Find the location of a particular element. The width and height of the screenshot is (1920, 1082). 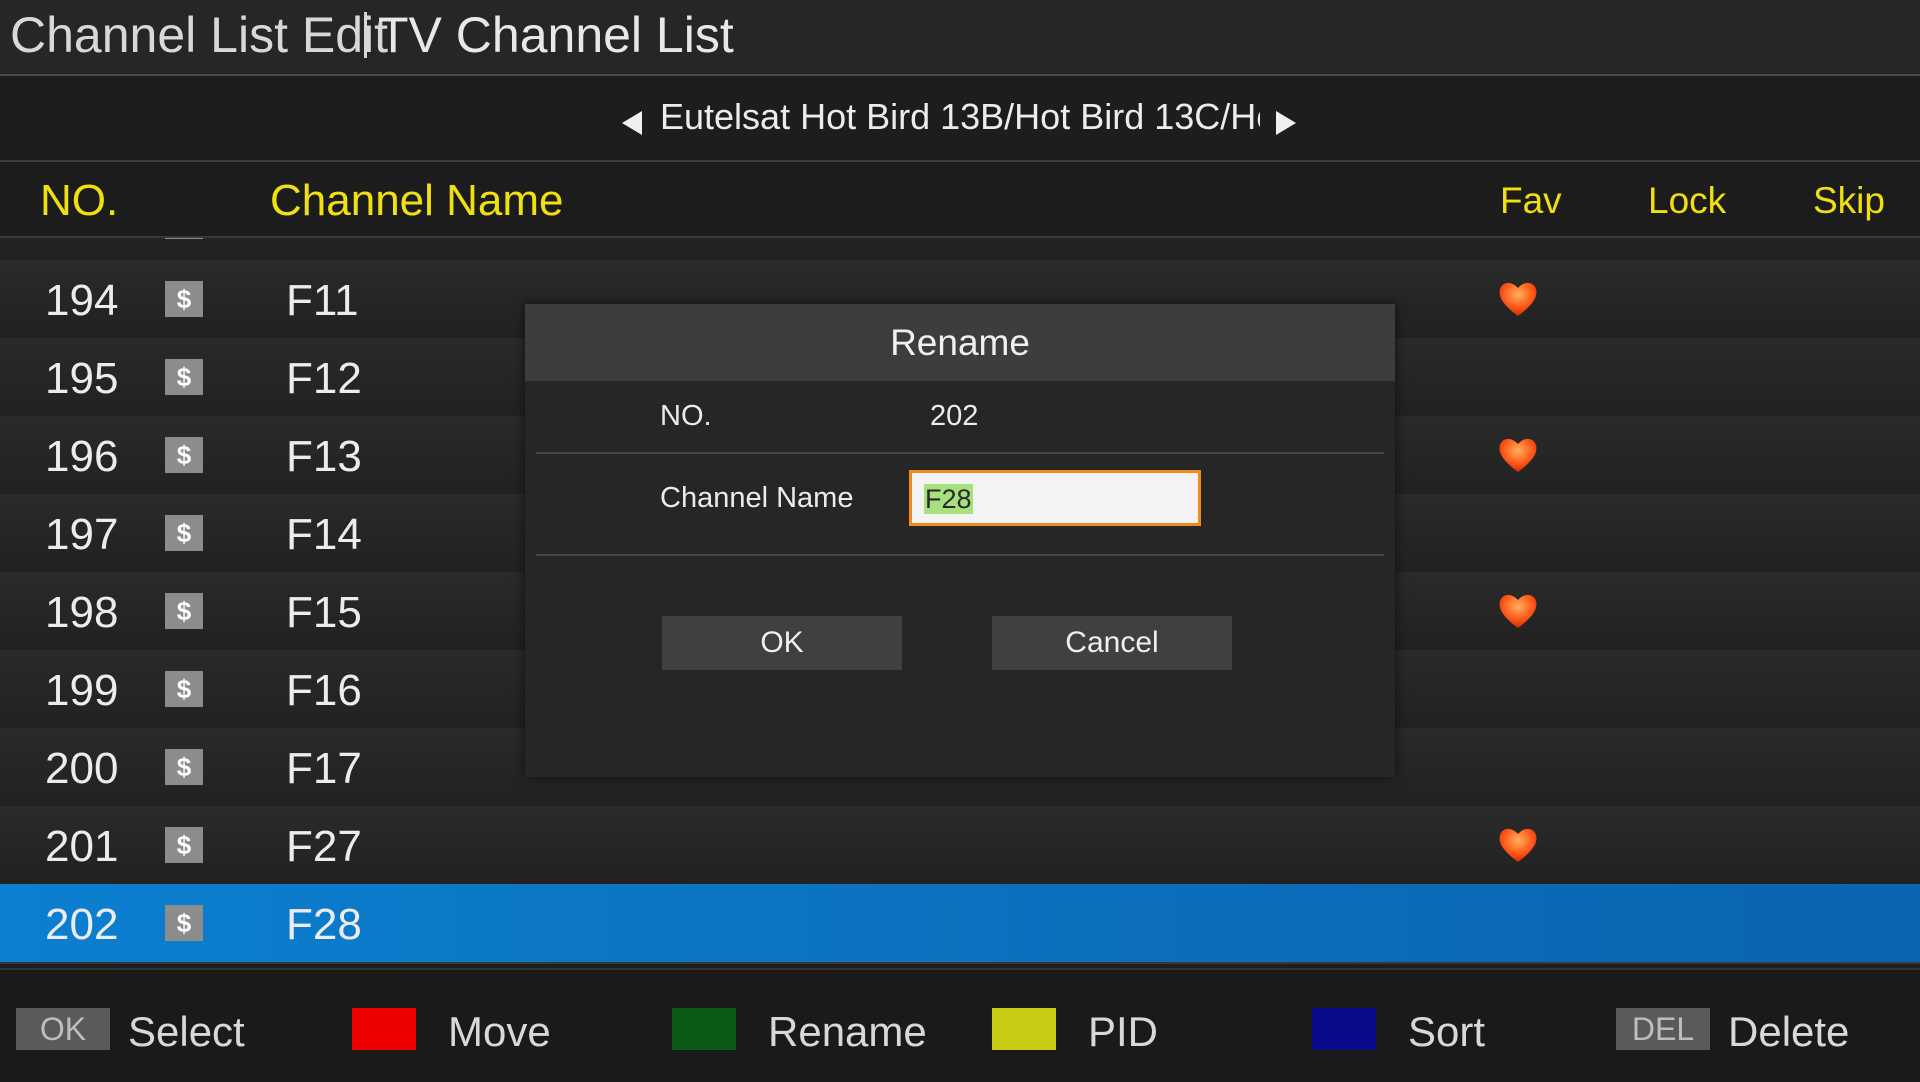

rename-hint: Rename is located at coordinates (847, 1031).